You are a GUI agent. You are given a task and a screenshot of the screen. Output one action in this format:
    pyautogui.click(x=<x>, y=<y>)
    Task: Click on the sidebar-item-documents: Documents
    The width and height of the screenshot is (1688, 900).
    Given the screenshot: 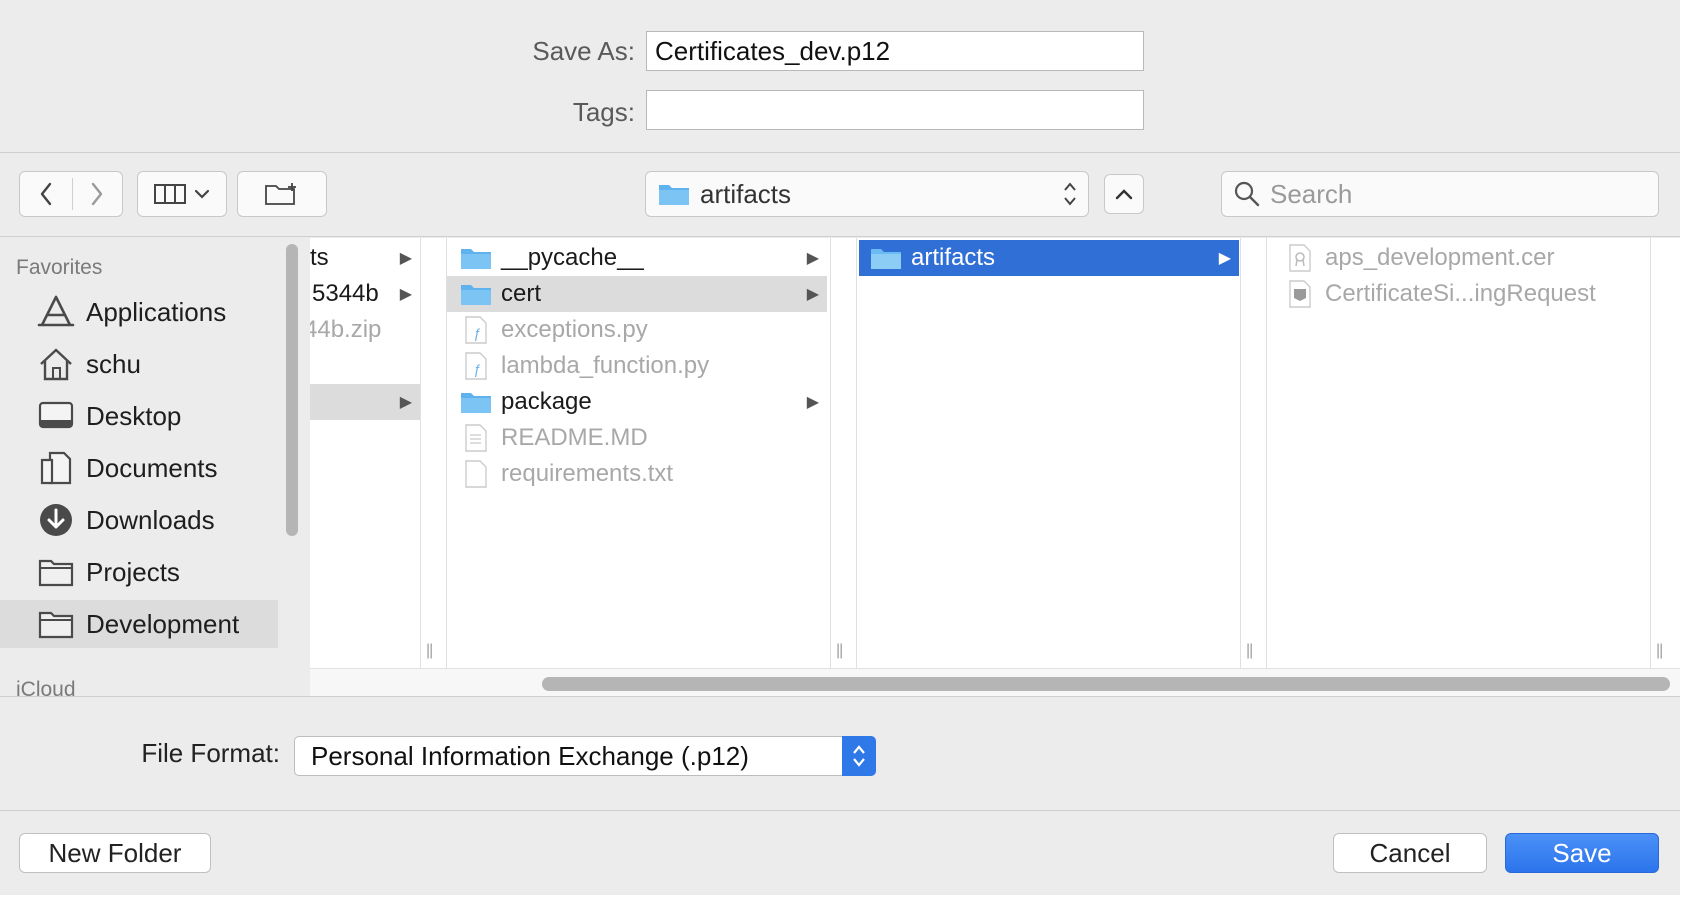 What is the action you would take?
    pyautogui.click(x=139, y=468)
    